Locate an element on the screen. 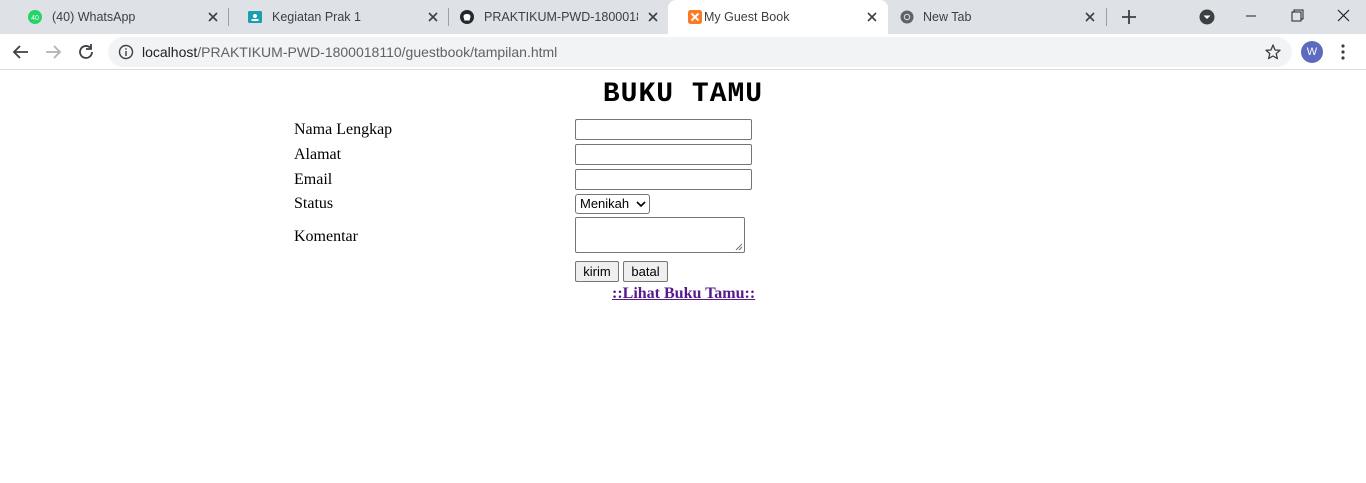 This screenshot has height=483, width=1366. tab-search-icon is located at coordinates (1207, 17).